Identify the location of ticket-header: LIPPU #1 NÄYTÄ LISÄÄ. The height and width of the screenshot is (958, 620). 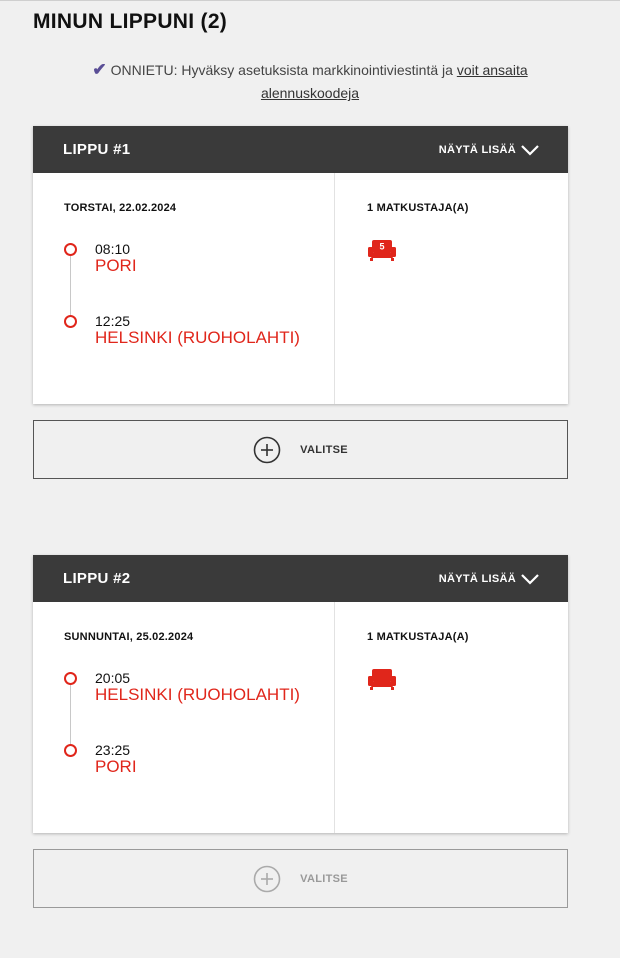
(300, 149).